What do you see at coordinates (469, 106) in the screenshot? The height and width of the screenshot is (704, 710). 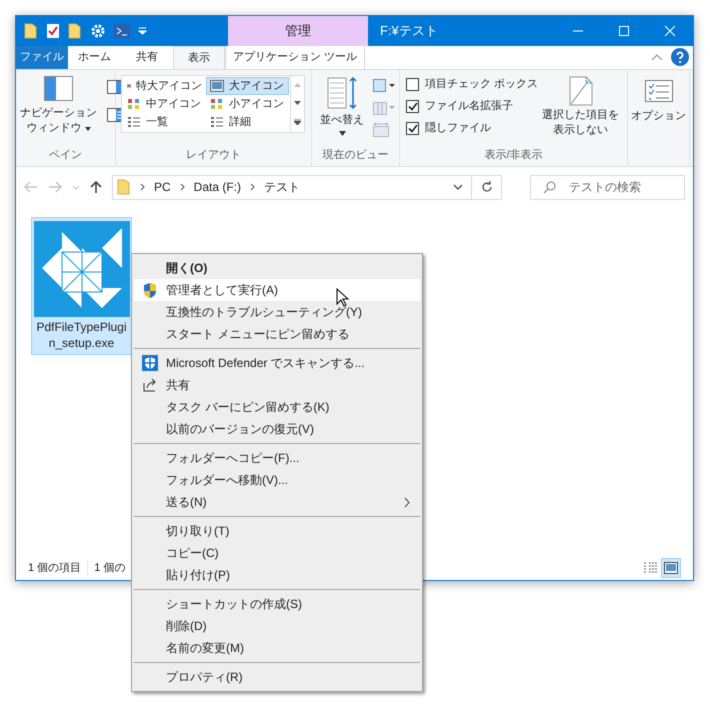 I see `checkbox-label: ファイル名拡張子` at bounding box center [469, 106].